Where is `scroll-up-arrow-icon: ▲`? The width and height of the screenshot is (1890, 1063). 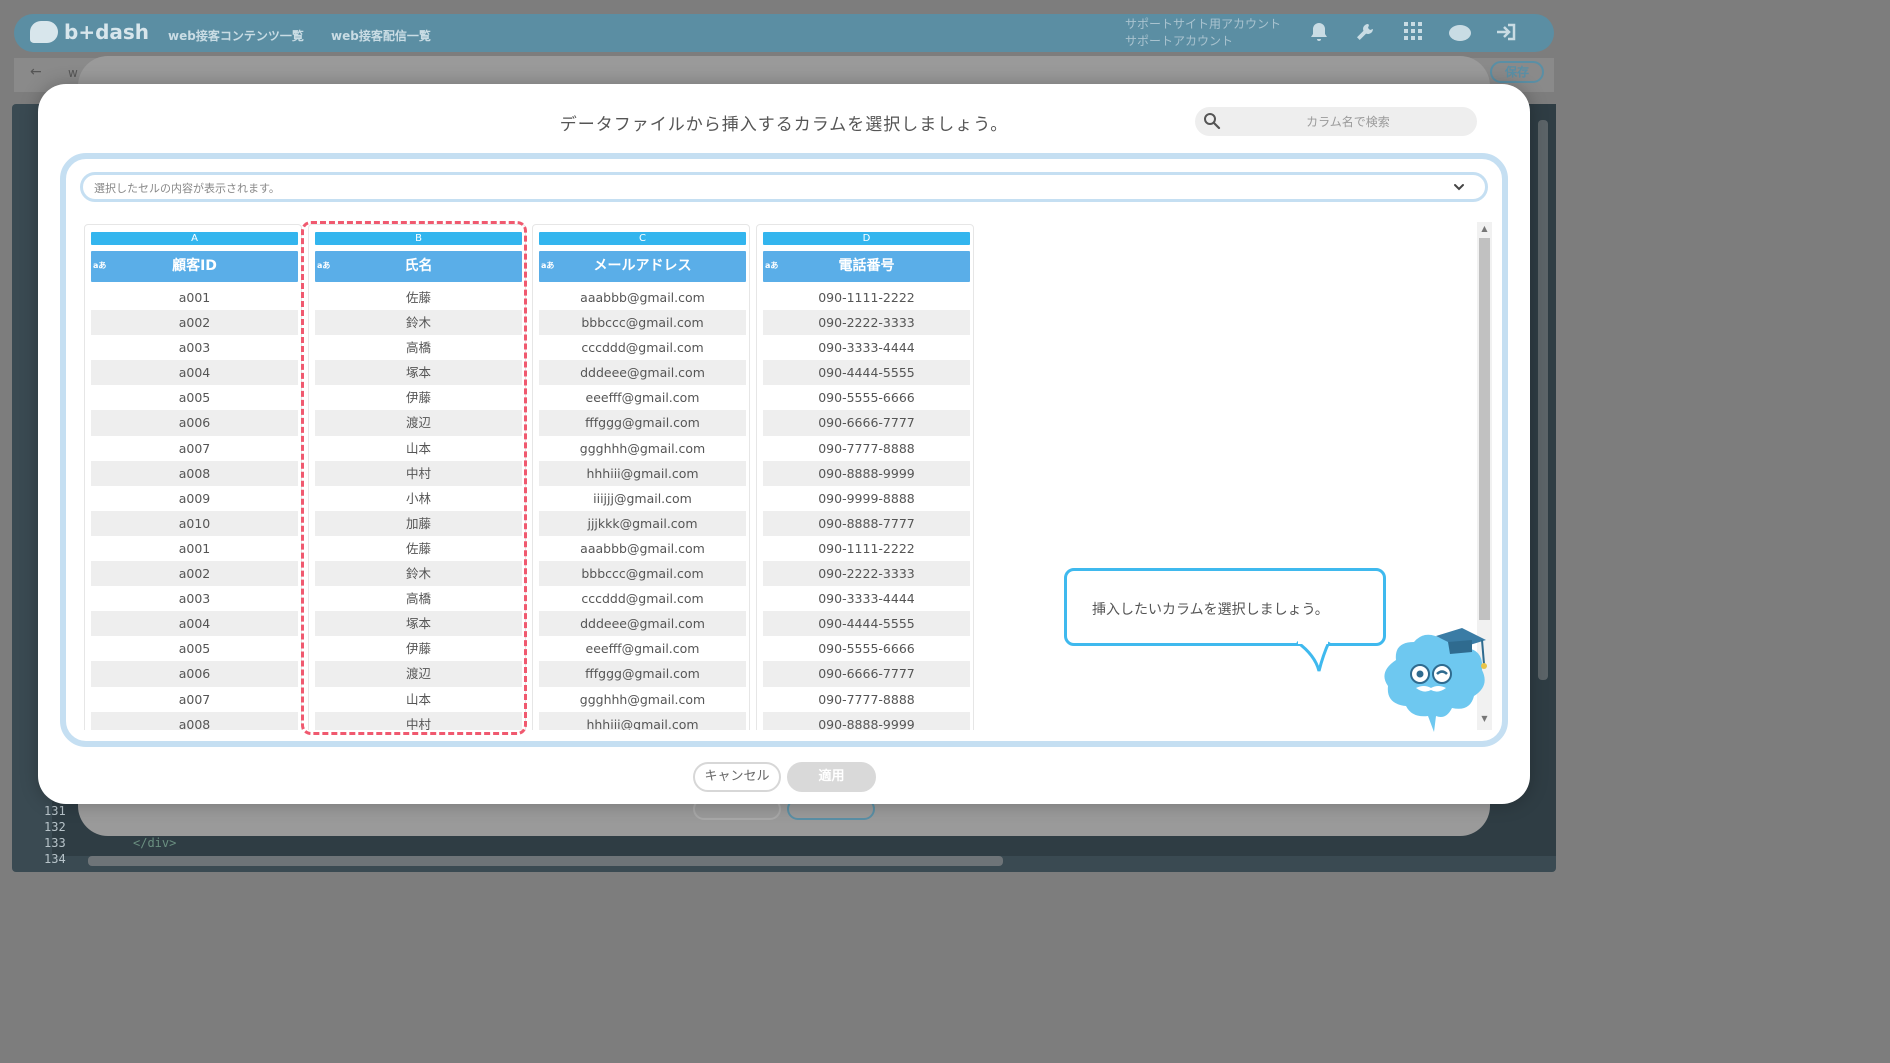 scroll-up-arrow-icon: ▲ is located at coordinates (1484, 228).